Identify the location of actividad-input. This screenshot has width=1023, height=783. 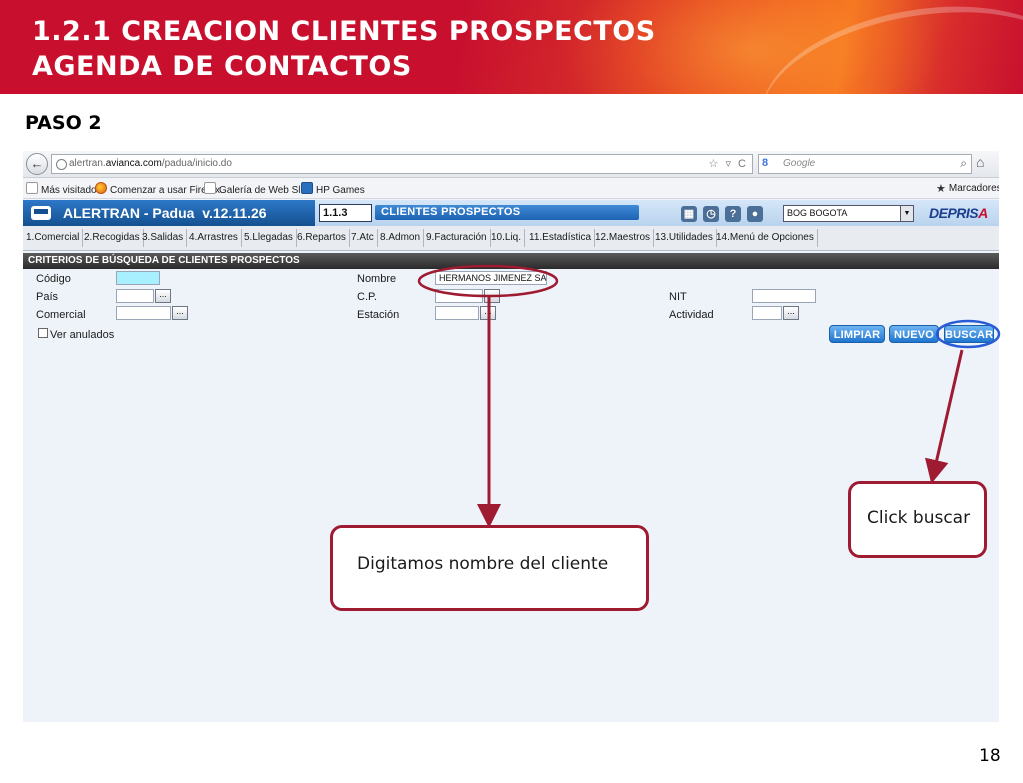
(767, 313).